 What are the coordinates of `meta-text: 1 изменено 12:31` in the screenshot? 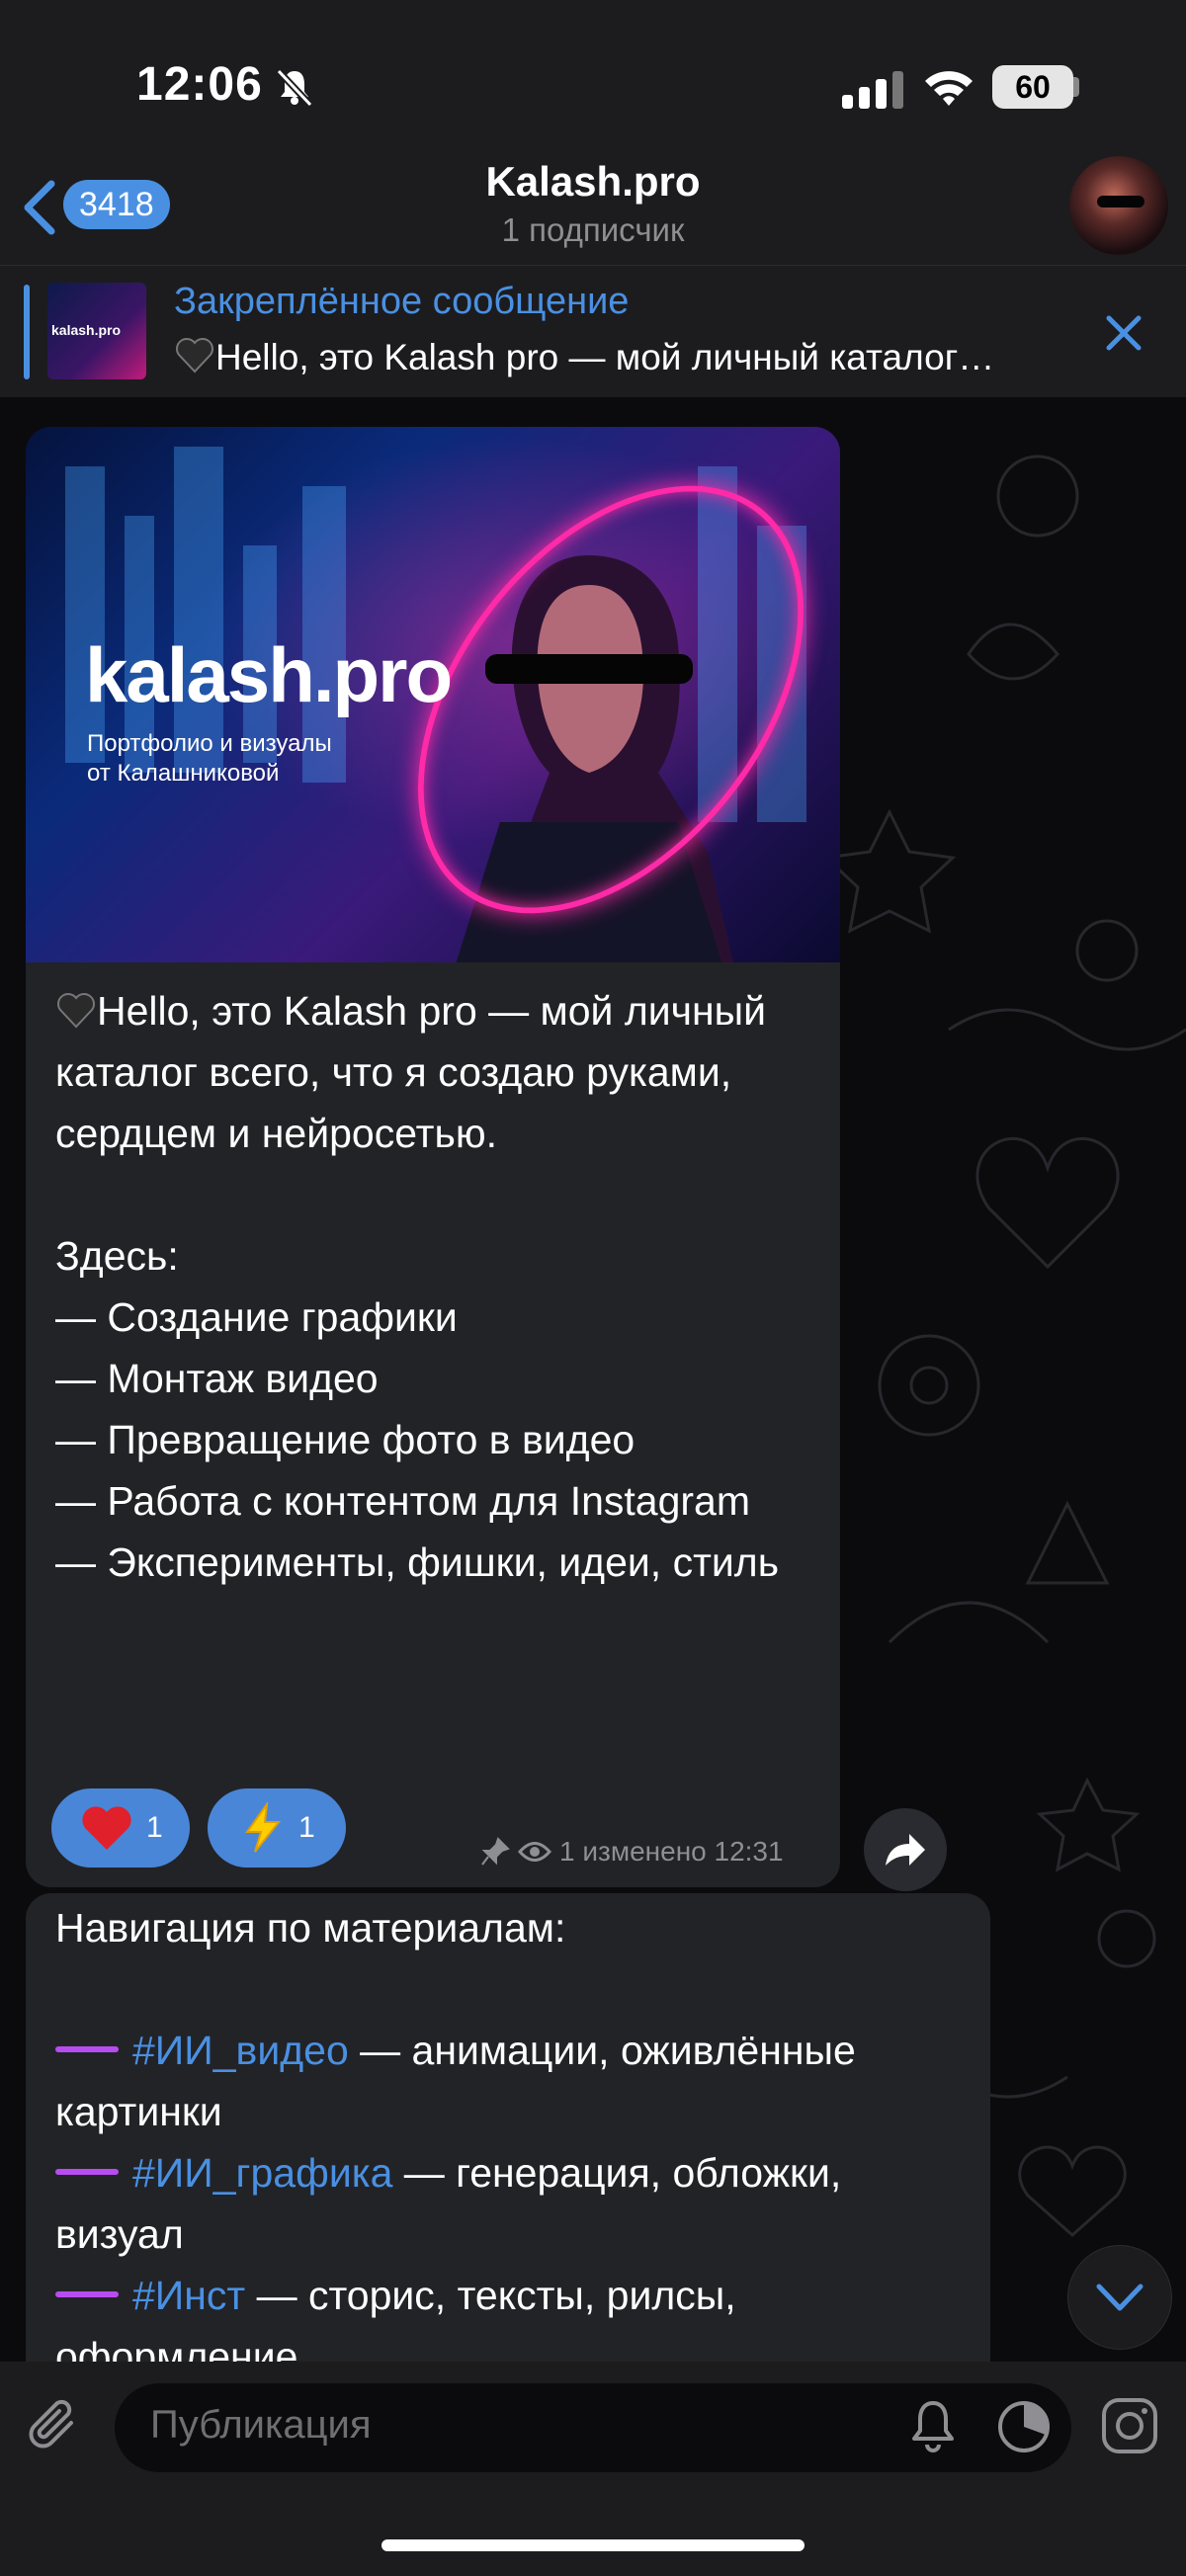 It's located at (671, 1851).